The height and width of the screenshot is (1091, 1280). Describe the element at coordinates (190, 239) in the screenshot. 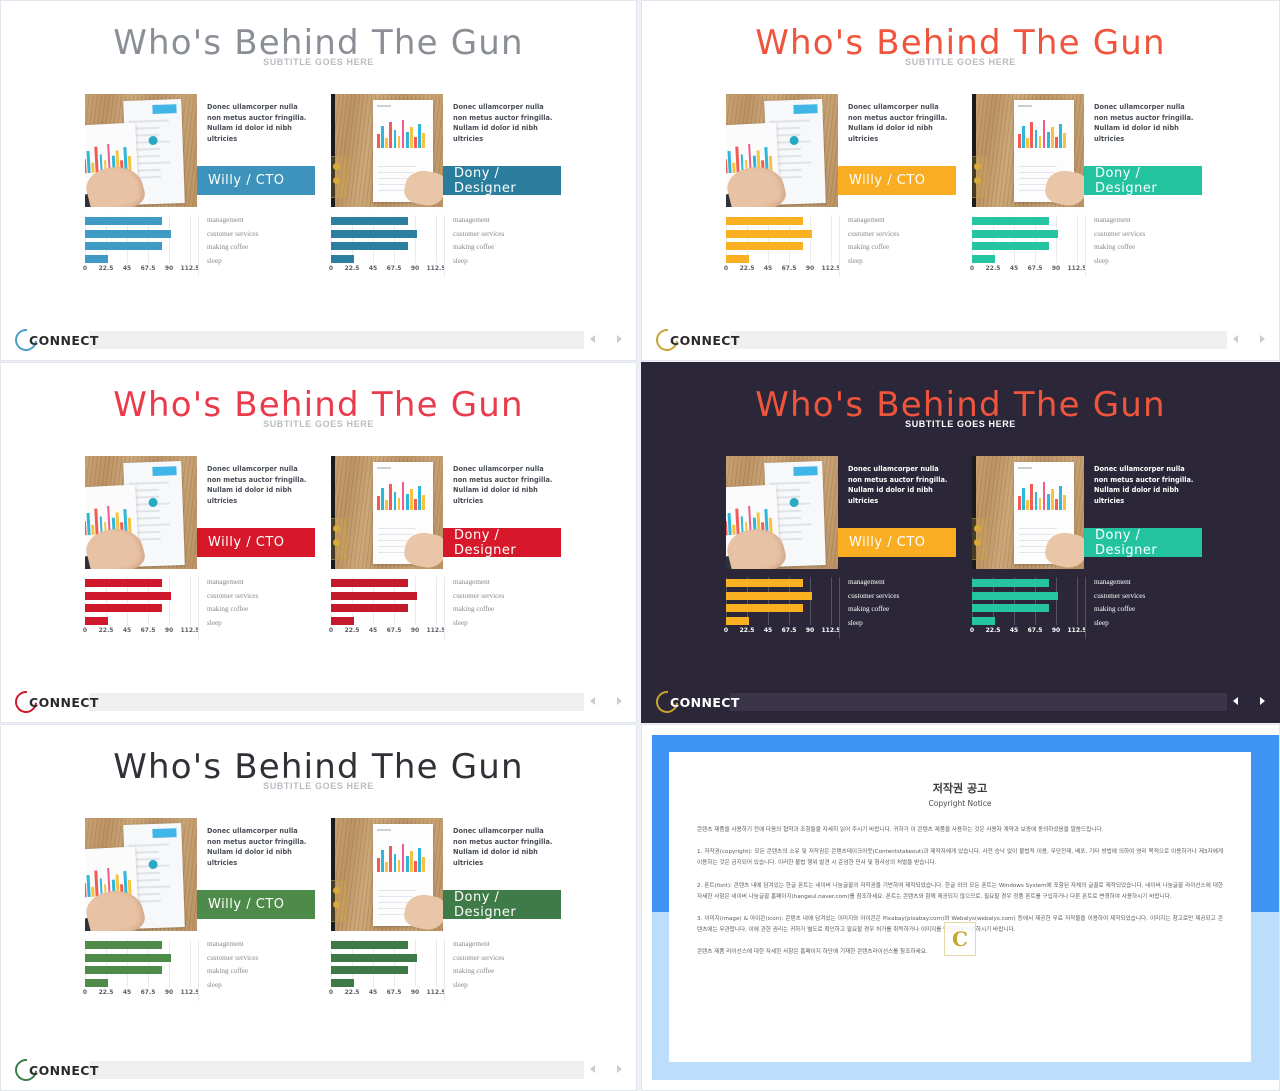

I see `chart-gridline` at that location.